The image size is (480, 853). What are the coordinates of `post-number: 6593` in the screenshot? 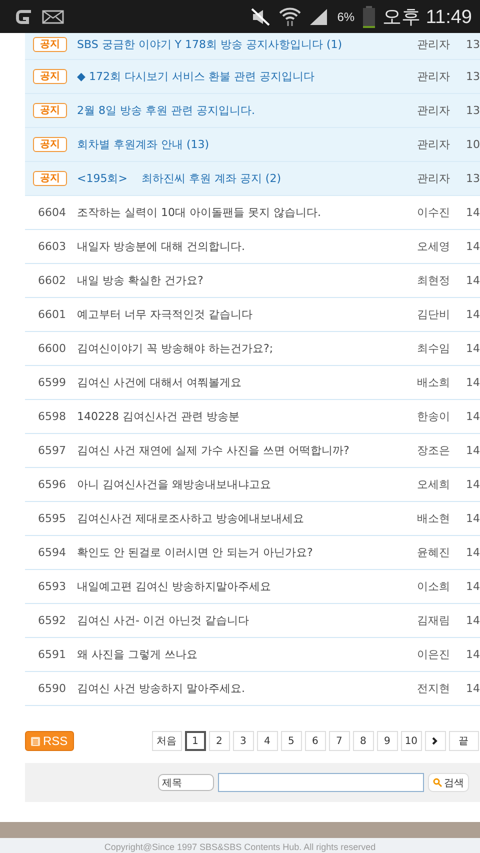 It's located at (52, 586).